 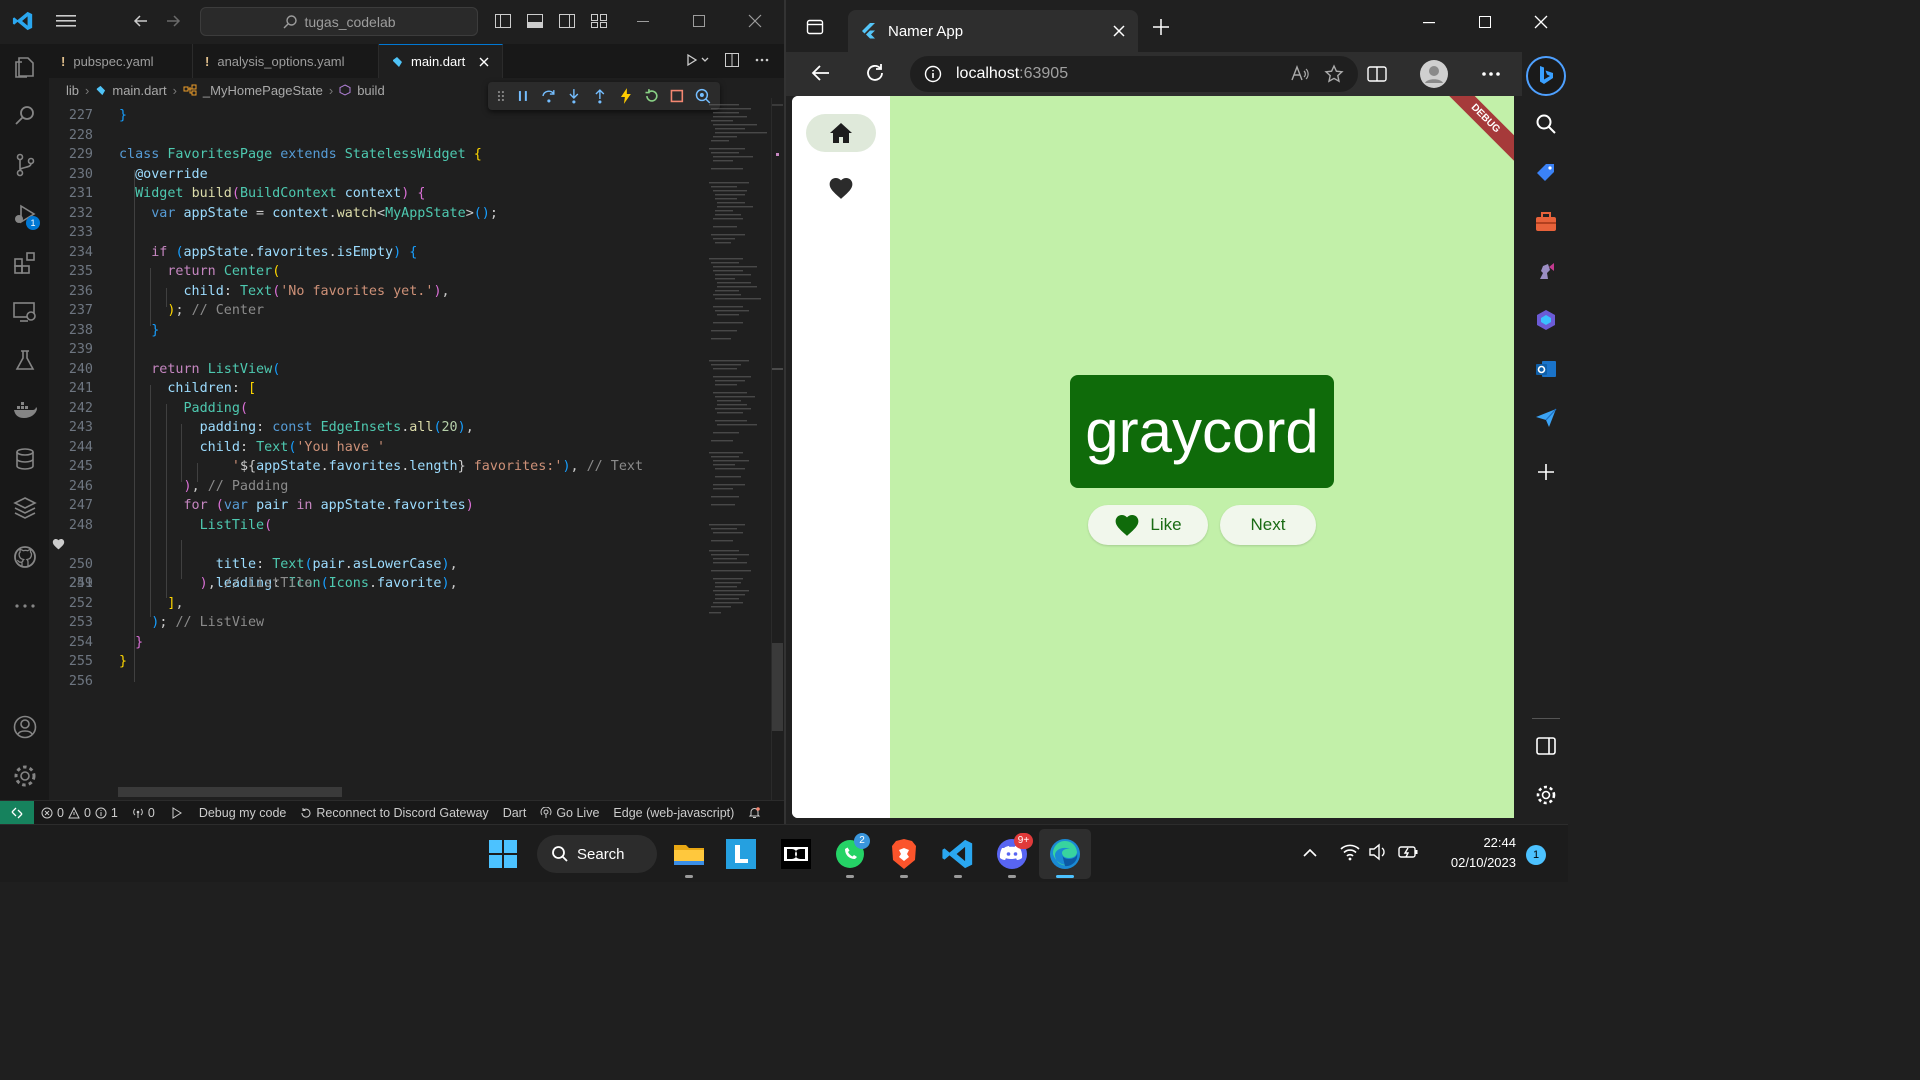 What do you see at coordinates (230, 792) in the screenshot?
I see `horizontal-scrollbar` at bounding box center [230, 792].